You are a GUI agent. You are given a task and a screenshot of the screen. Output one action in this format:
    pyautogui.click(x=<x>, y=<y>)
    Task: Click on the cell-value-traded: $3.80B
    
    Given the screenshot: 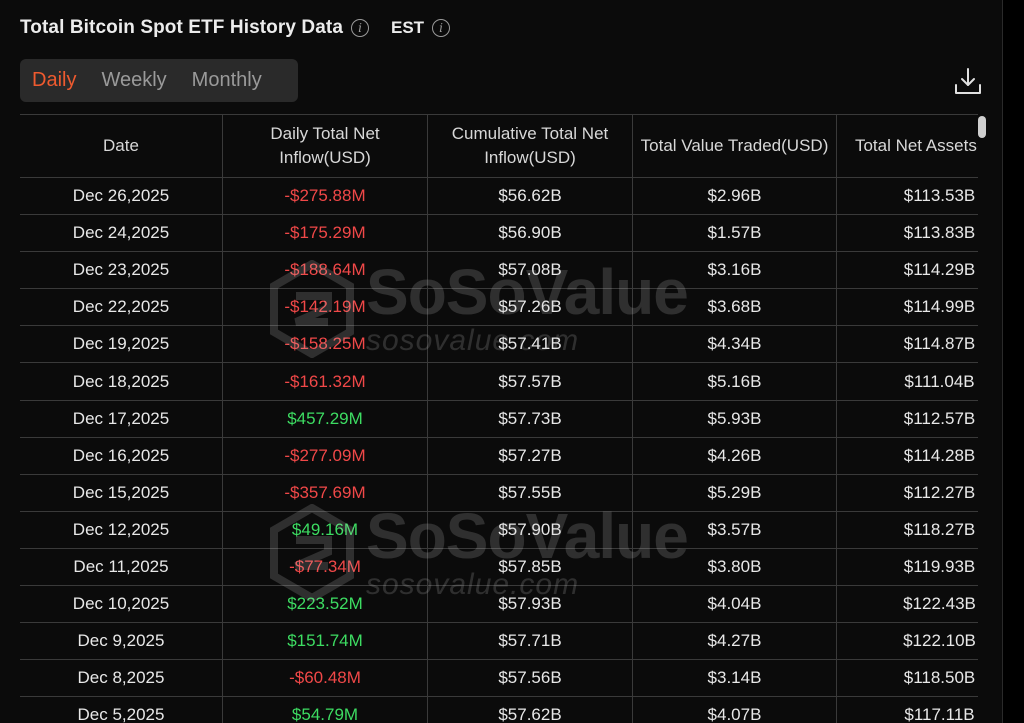 What is the action you would take?
    pyautogui.click(x=734, y=567)
    